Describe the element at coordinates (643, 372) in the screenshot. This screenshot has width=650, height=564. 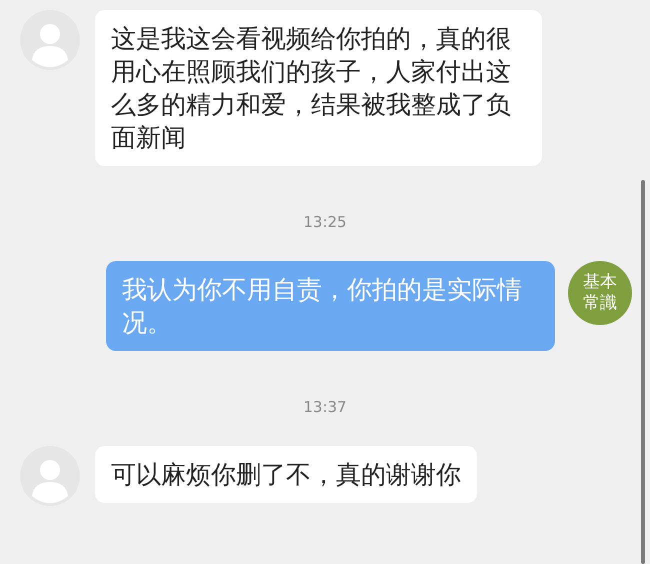
I see `scrollbar` at that location.